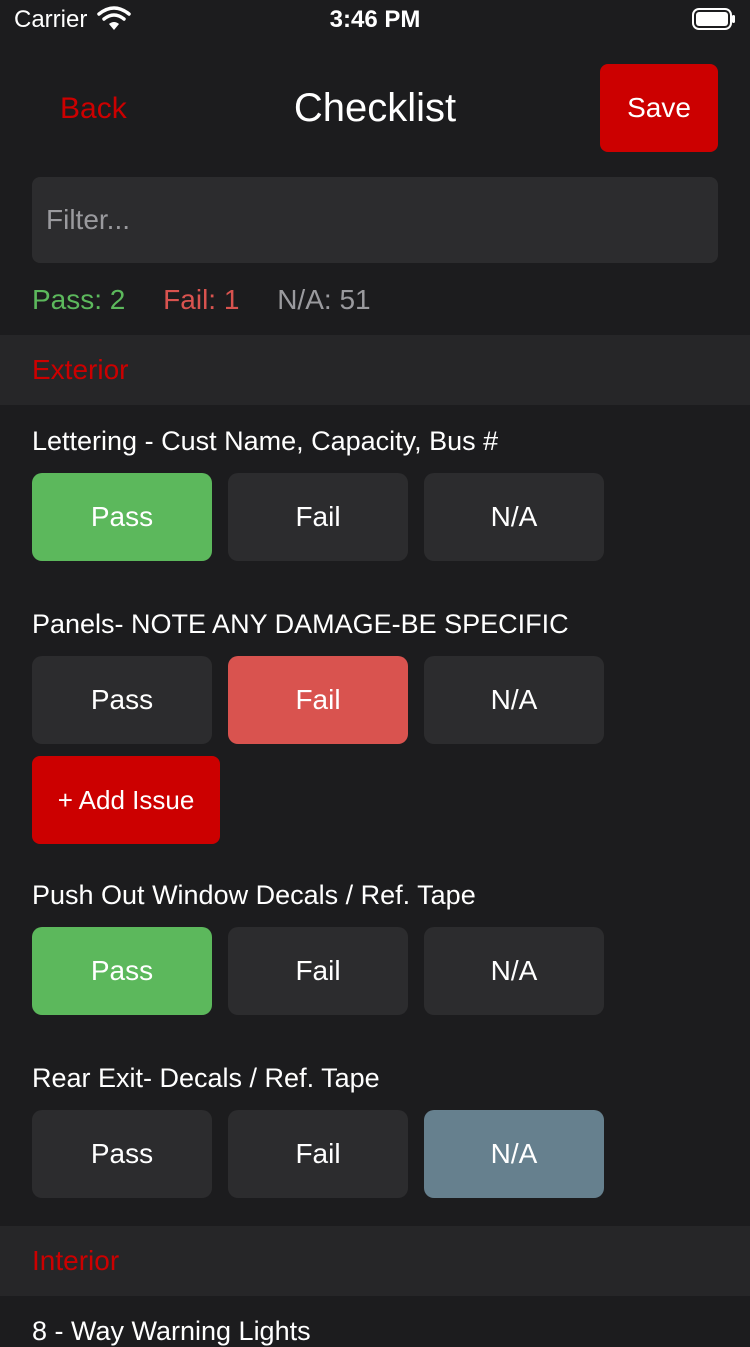 This screenshot has width=750, height=1347. What do you see at coordinates (324, 299) in the screenshot?
I see `na-count: N/A: 51` at bounding box center [324, 299].